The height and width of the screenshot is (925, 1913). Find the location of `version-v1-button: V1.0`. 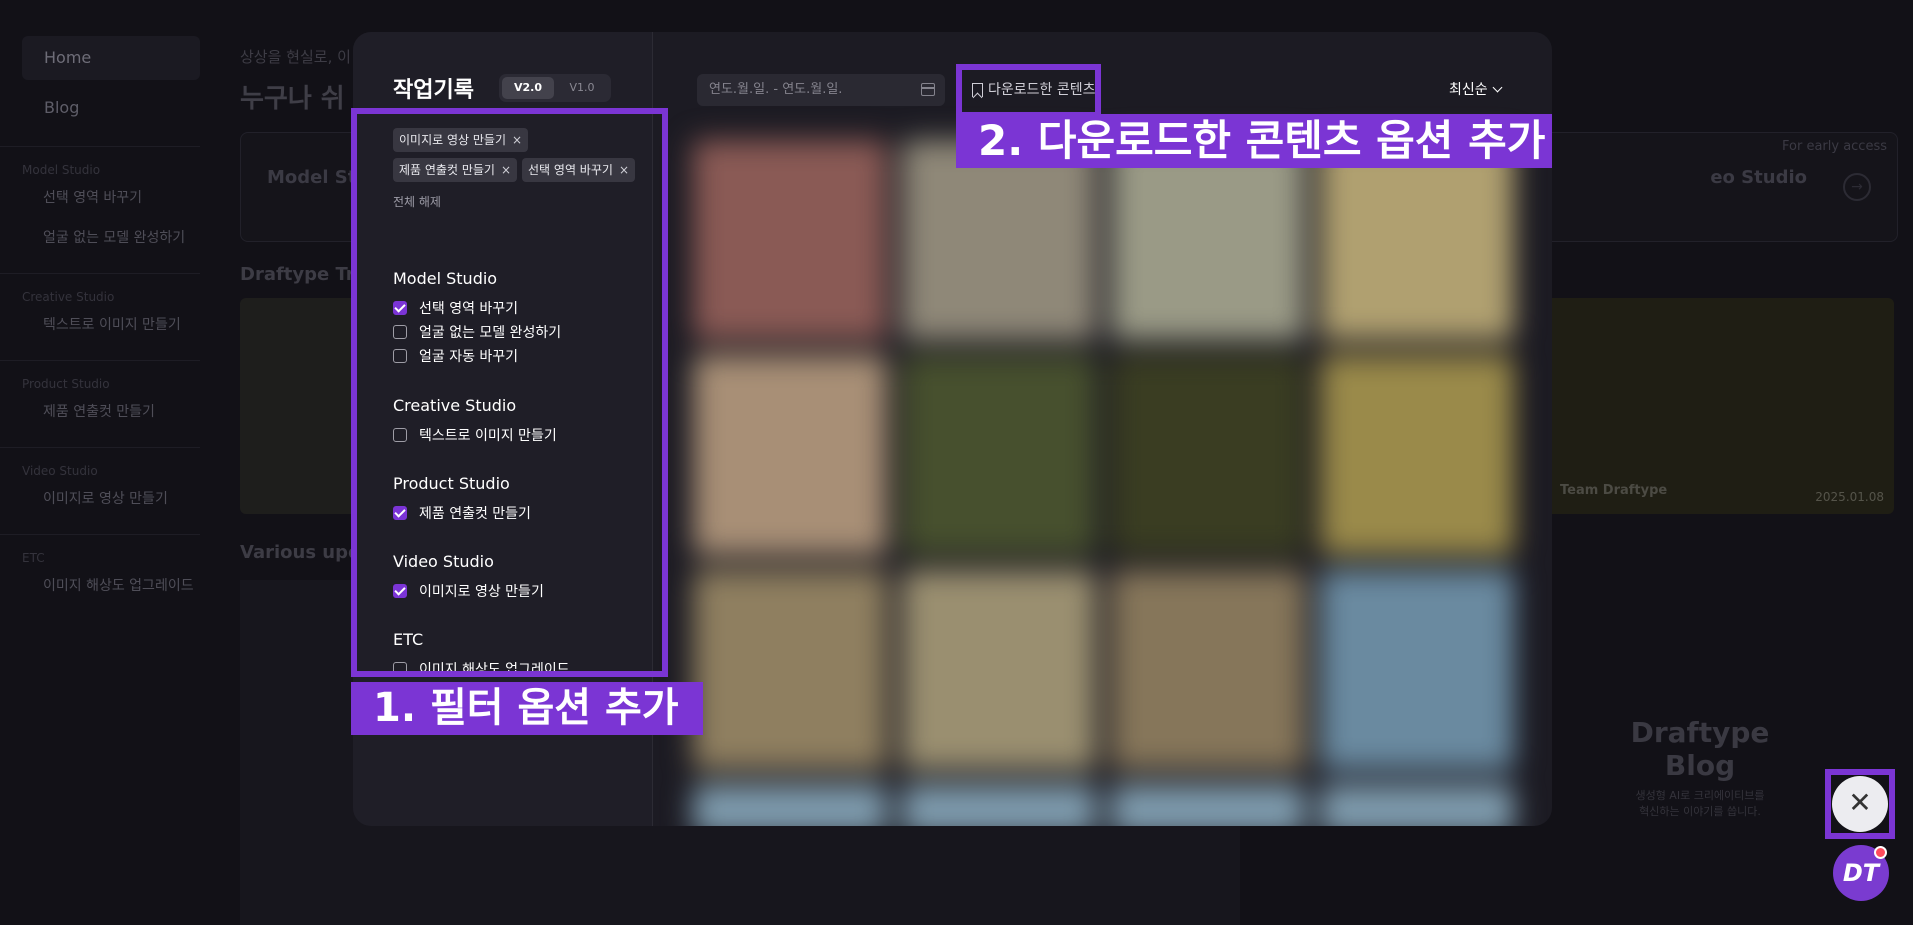

version-v1-button: V1.0 is located at coordinates (582, 88).